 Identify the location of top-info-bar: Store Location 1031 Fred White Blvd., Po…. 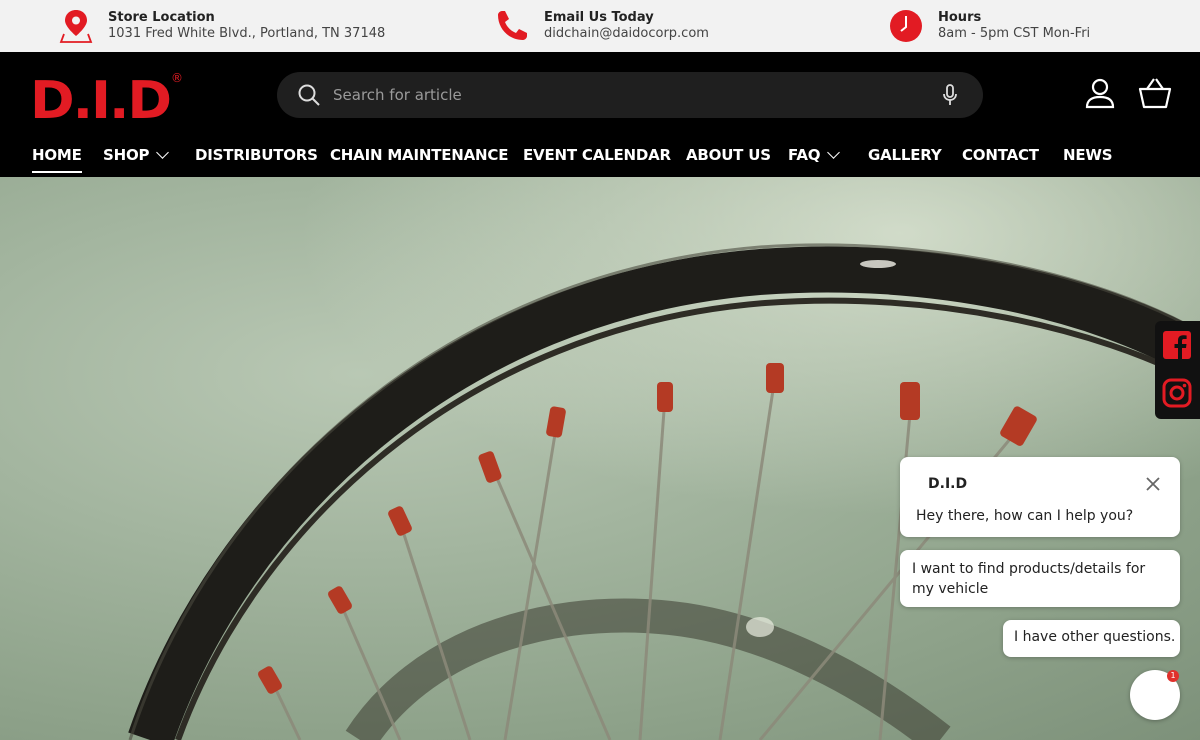
(600, 26).